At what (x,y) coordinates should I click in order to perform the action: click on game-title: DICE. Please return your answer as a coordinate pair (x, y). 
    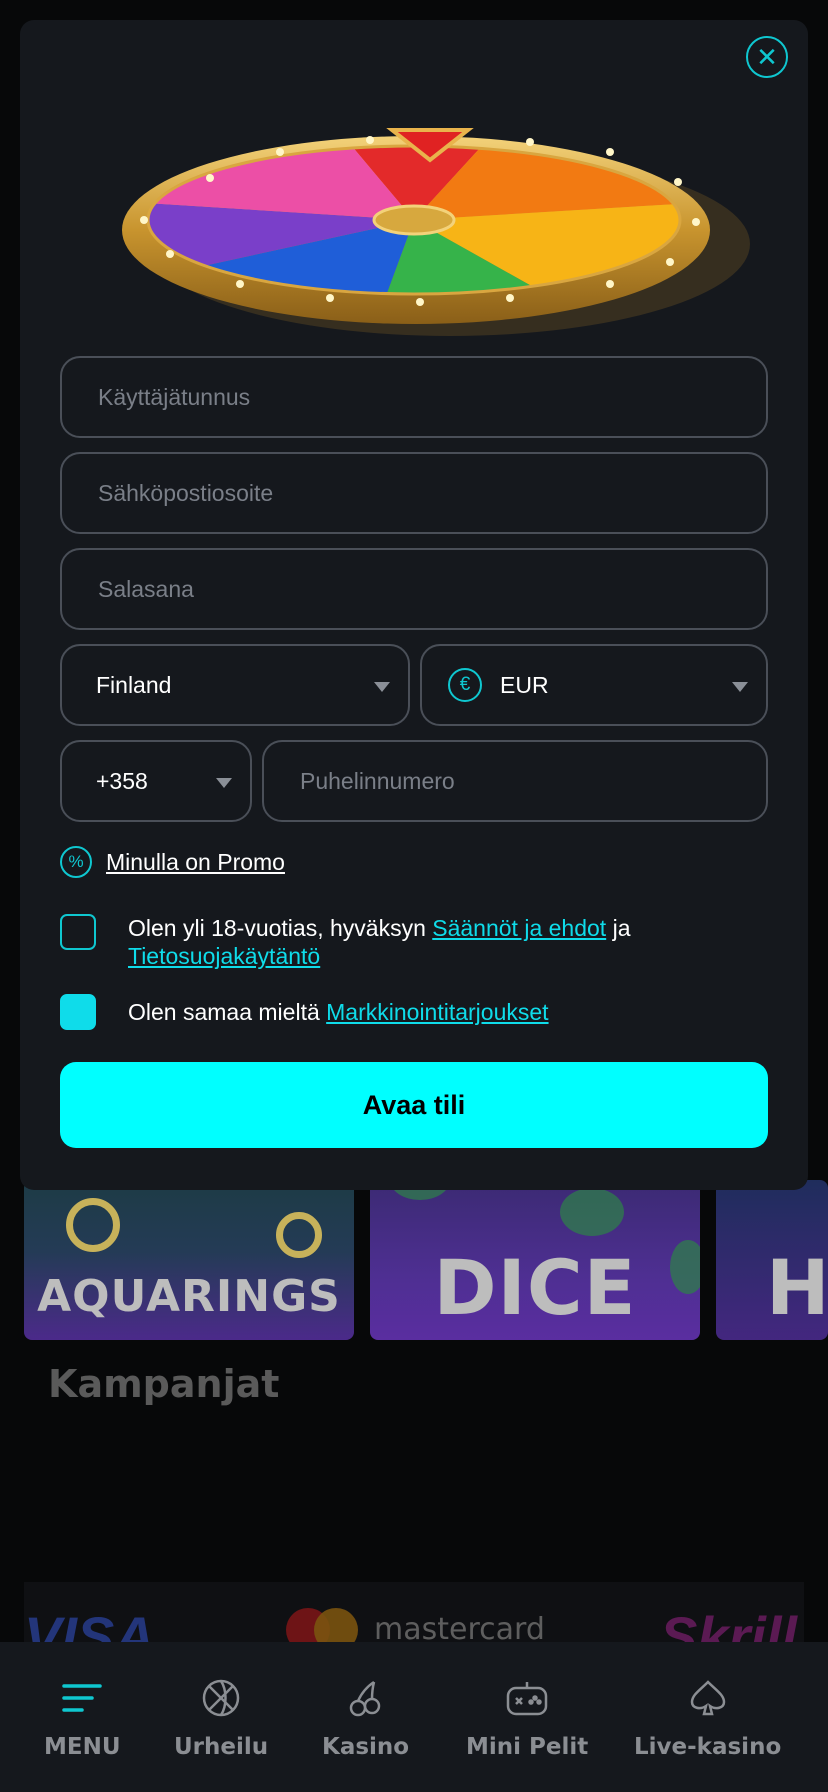
    Looking at the image, I should click on (535, 1287).